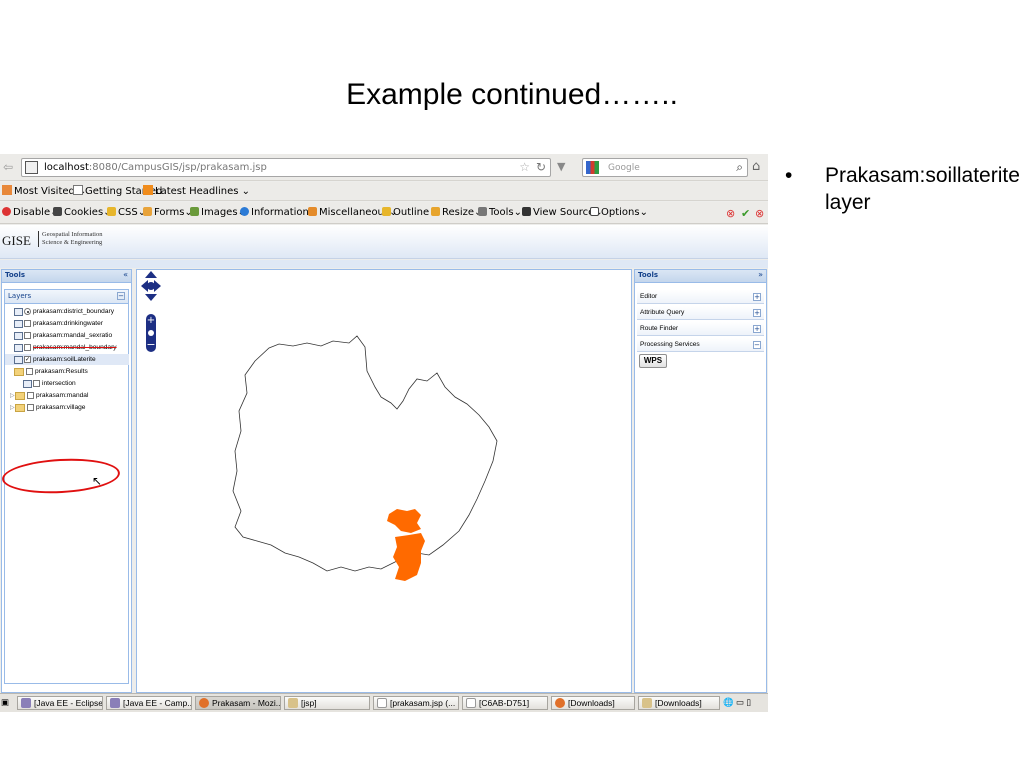 Image resolution: width=1024 pixels, height=768 pixels. Describe the element at coordinates (327, 703) in the screenshot. I see `taskbar-item: [jsp]` at that location.